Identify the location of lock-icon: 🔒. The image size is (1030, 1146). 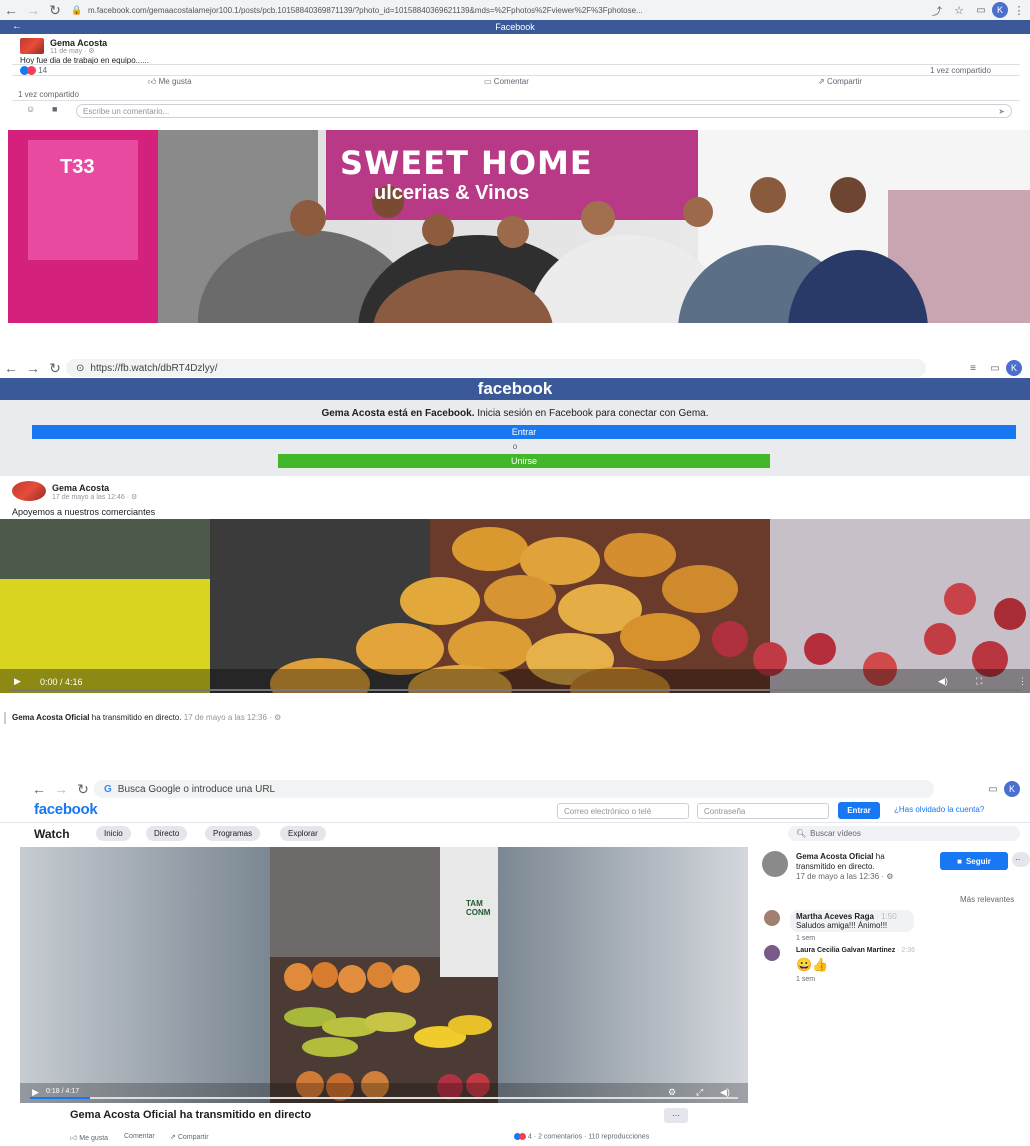
(77, 9).